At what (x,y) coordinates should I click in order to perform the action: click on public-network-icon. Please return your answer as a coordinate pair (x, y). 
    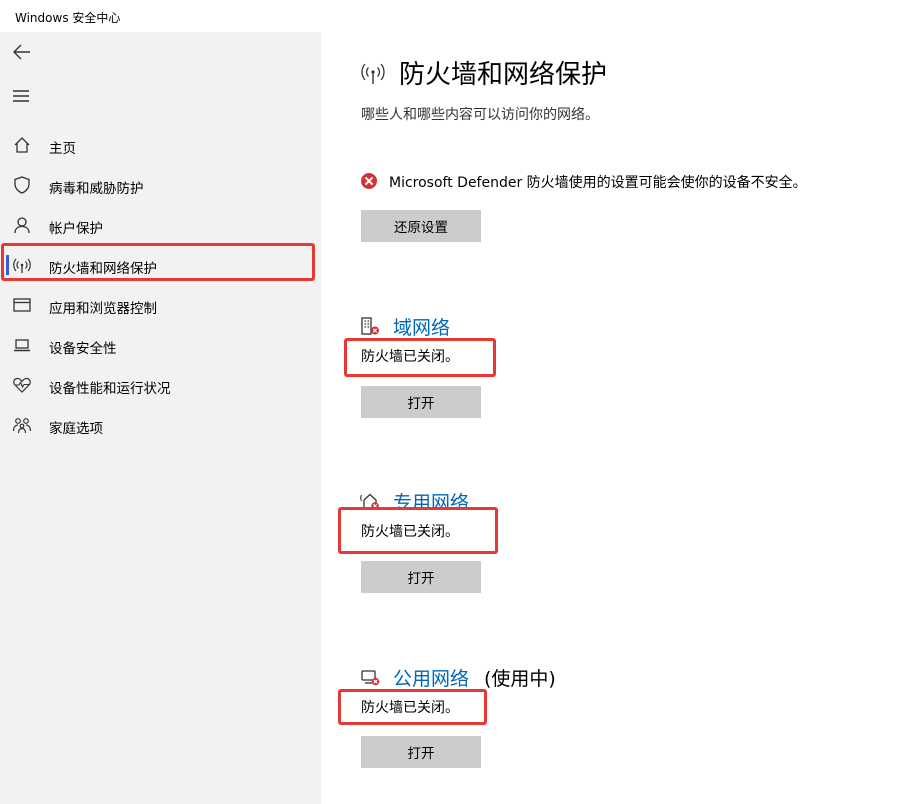
    Looking at the image, I should click on (370, 678).